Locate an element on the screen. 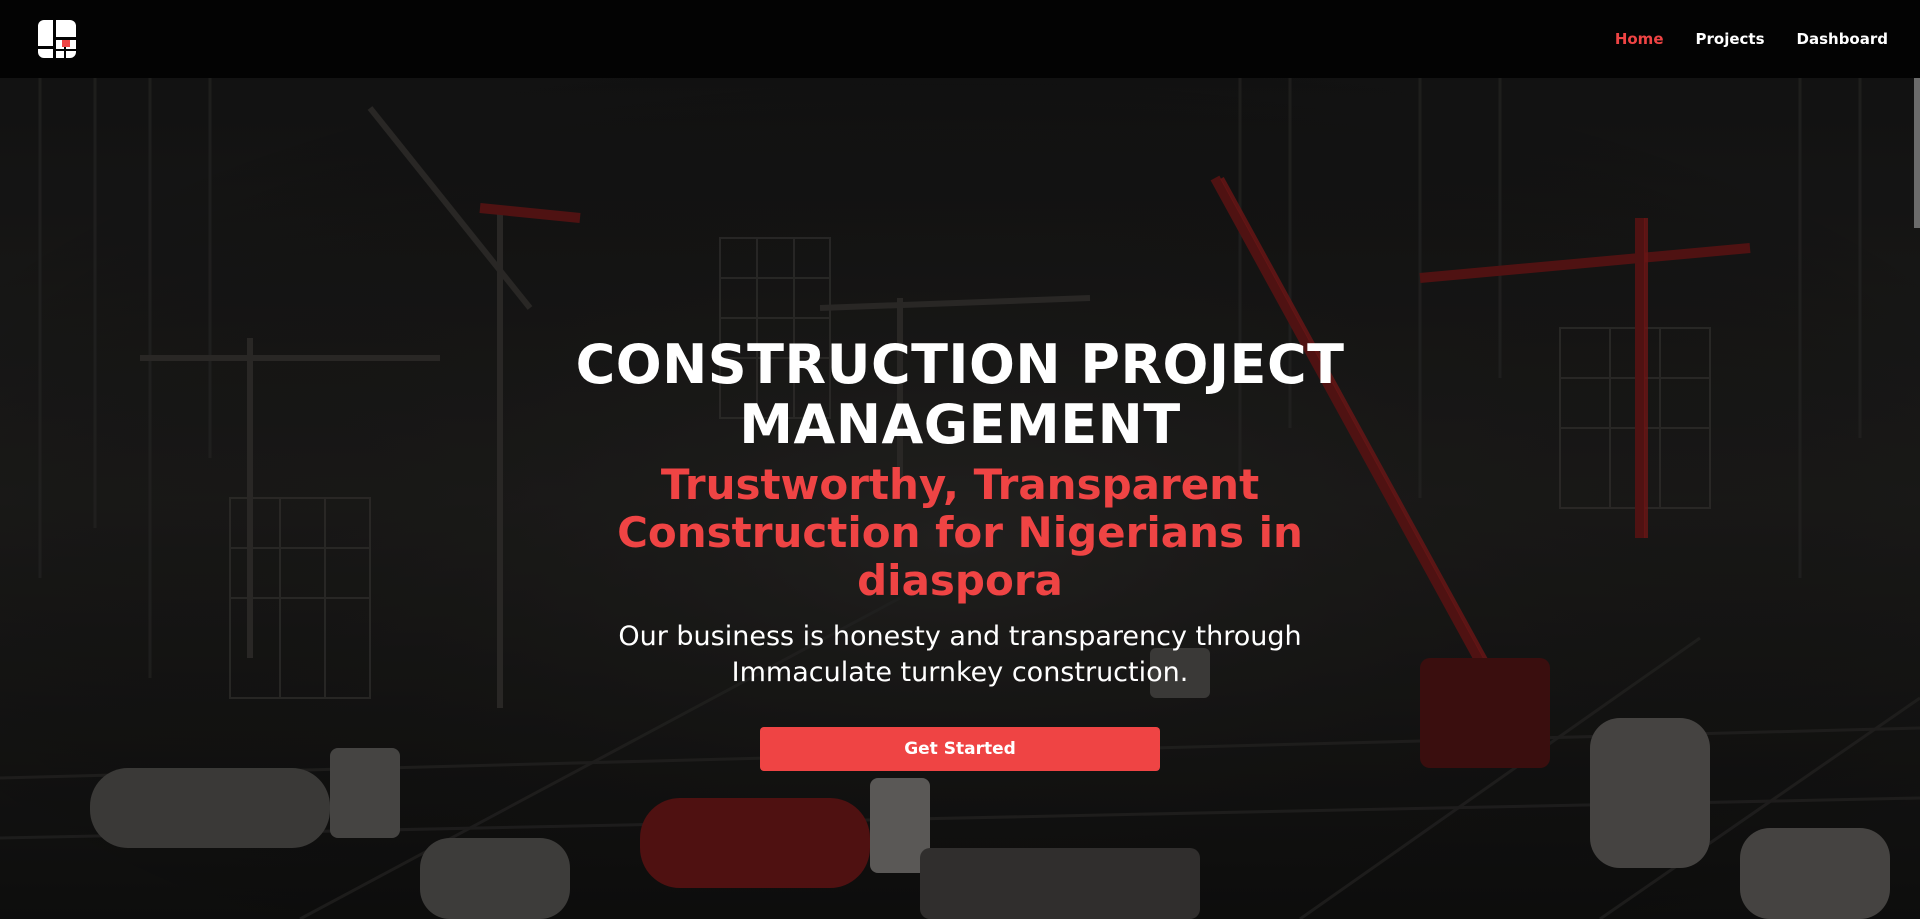 The width and height of the screenshot is (1920, 919). navbar: Home Projects Dashboard is located at coordinates (960, 39).